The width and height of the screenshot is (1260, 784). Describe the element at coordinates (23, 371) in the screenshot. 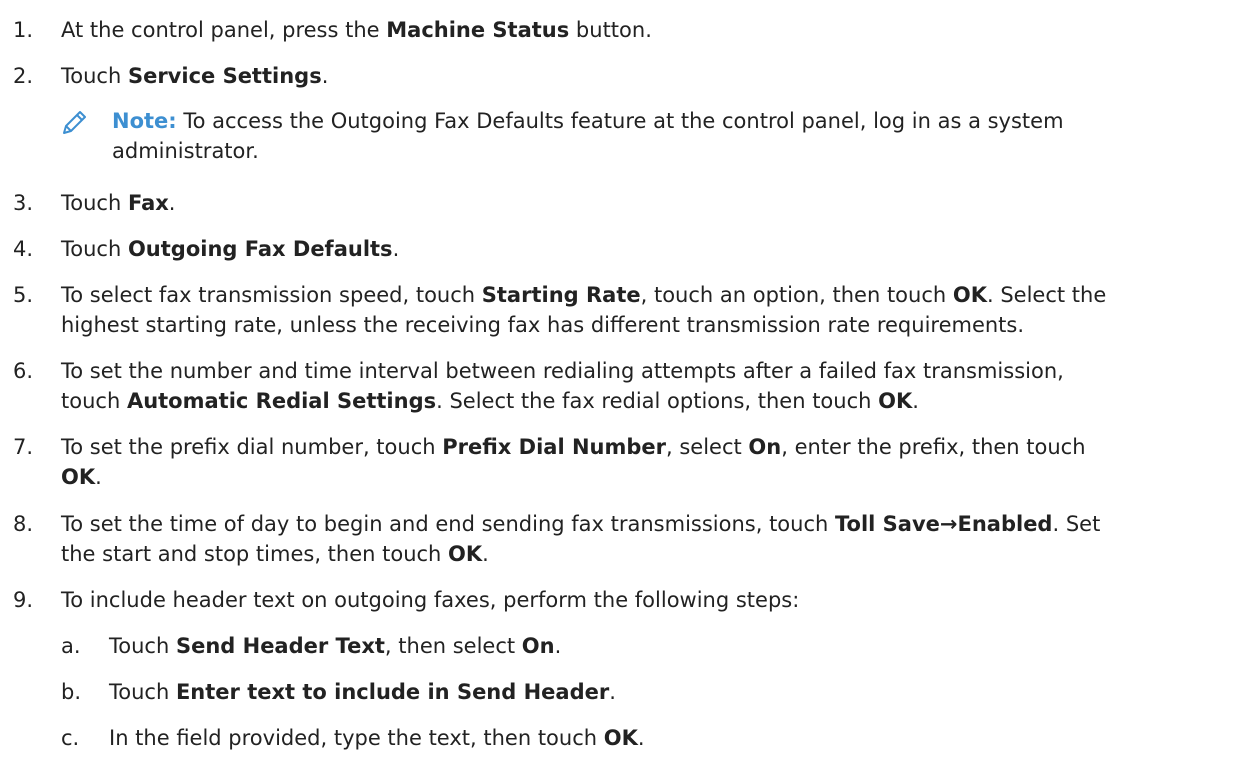

I see `step-number: 6.` at that location.